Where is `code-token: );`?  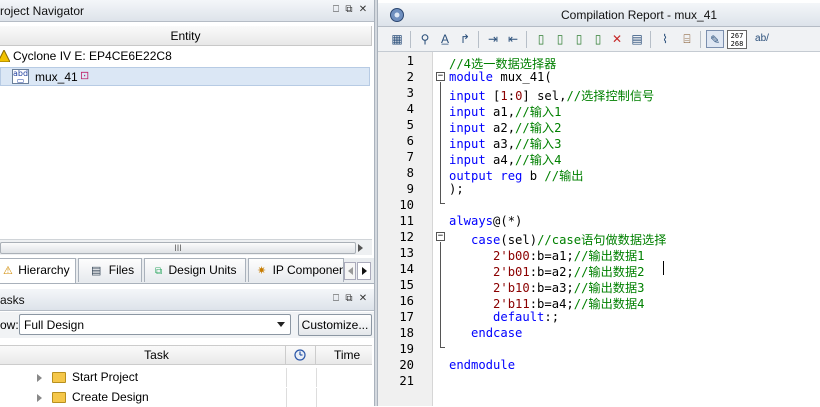
code-token: ); is located at coordinates (456, 189).